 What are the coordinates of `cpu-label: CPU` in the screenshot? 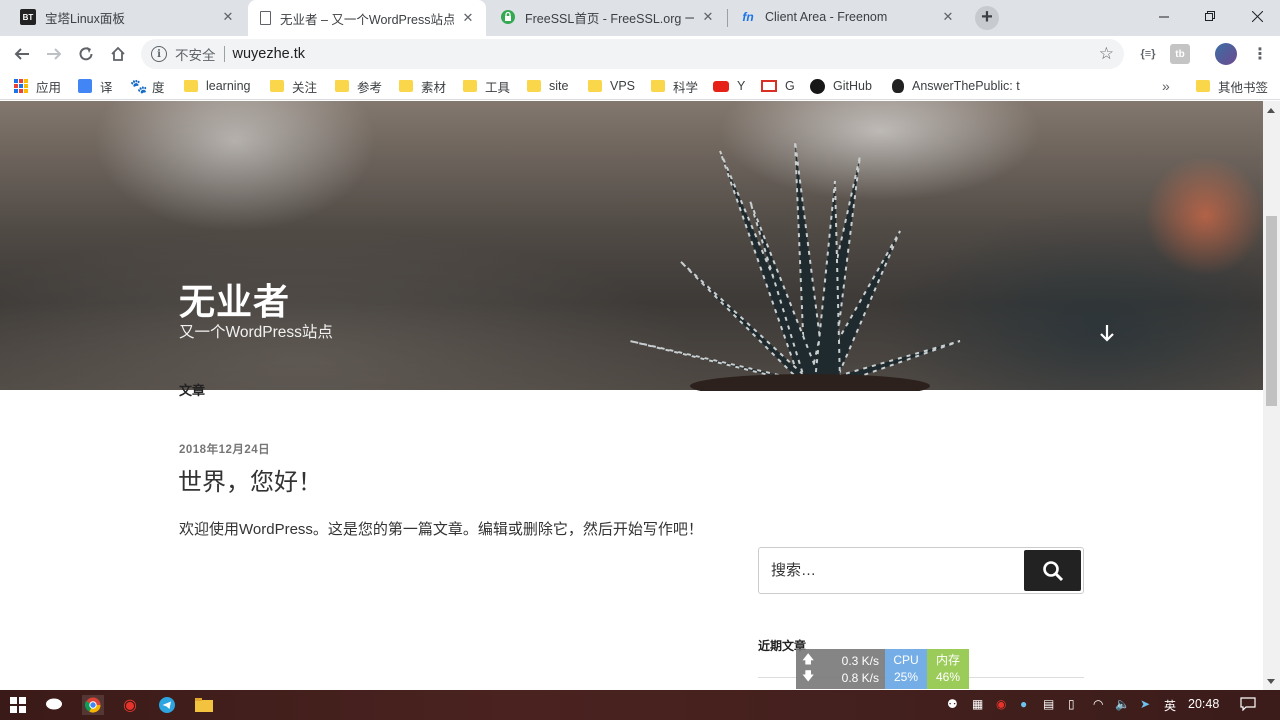 It's located at (906, 660).